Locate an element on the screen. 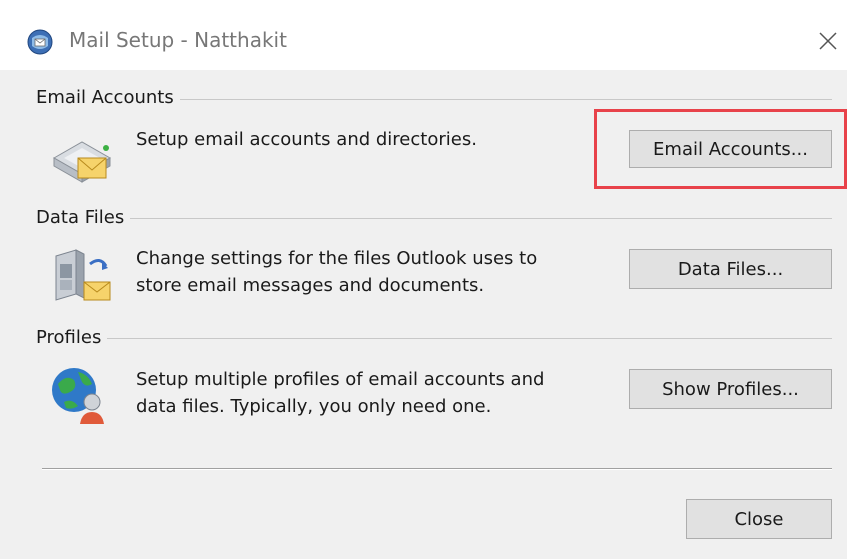 The height and width of the screenshot is (559, 847). highlight-box is located at coordinates (720, 149).